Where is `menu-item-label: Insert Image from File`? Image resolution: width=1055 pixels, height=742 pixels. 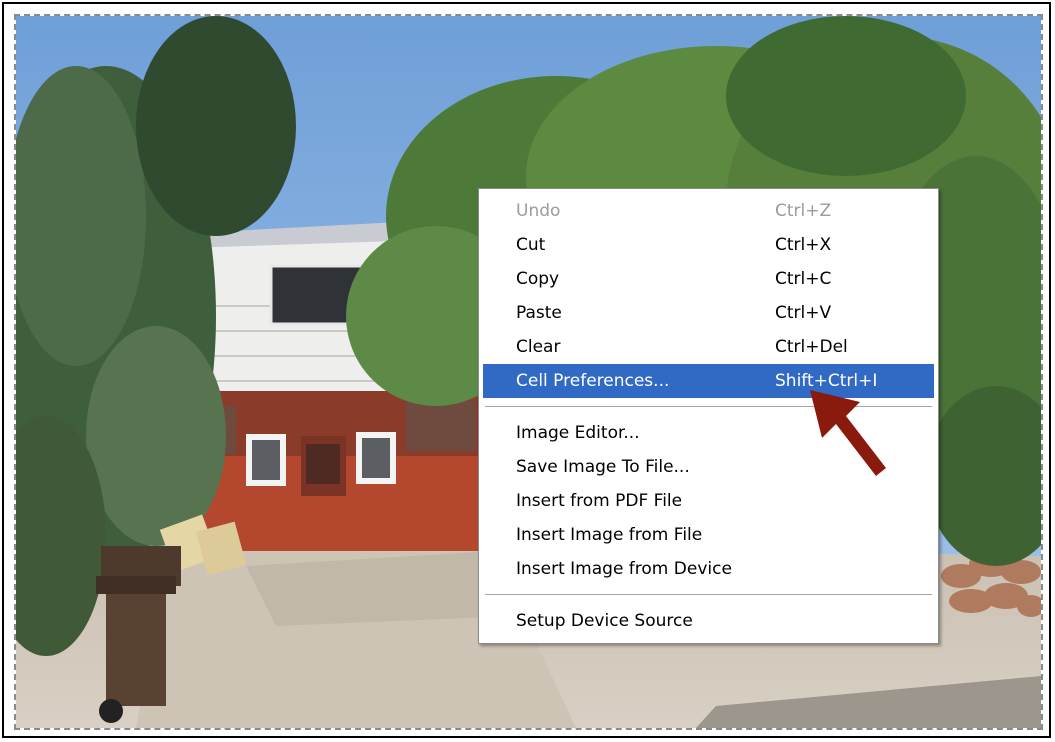
menu-item-label: Insert Image from File is located at coordinates (609, 535).